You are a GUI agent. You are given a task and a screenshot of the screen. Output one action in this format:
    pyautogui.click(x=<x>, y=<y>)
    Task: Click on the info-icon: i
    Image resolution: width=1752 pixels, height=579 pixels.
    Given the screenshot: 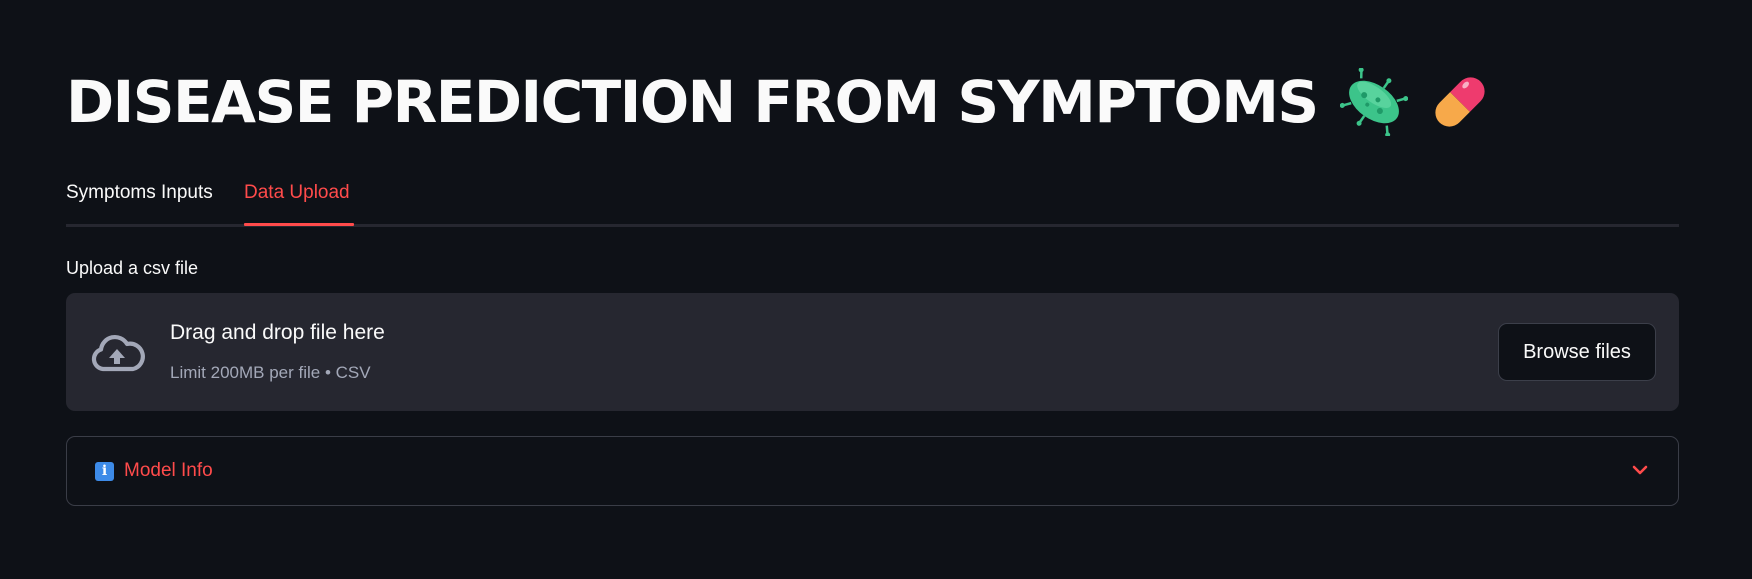 What is the action you would take?
    pyautogui.click(x=104, y=471)
    